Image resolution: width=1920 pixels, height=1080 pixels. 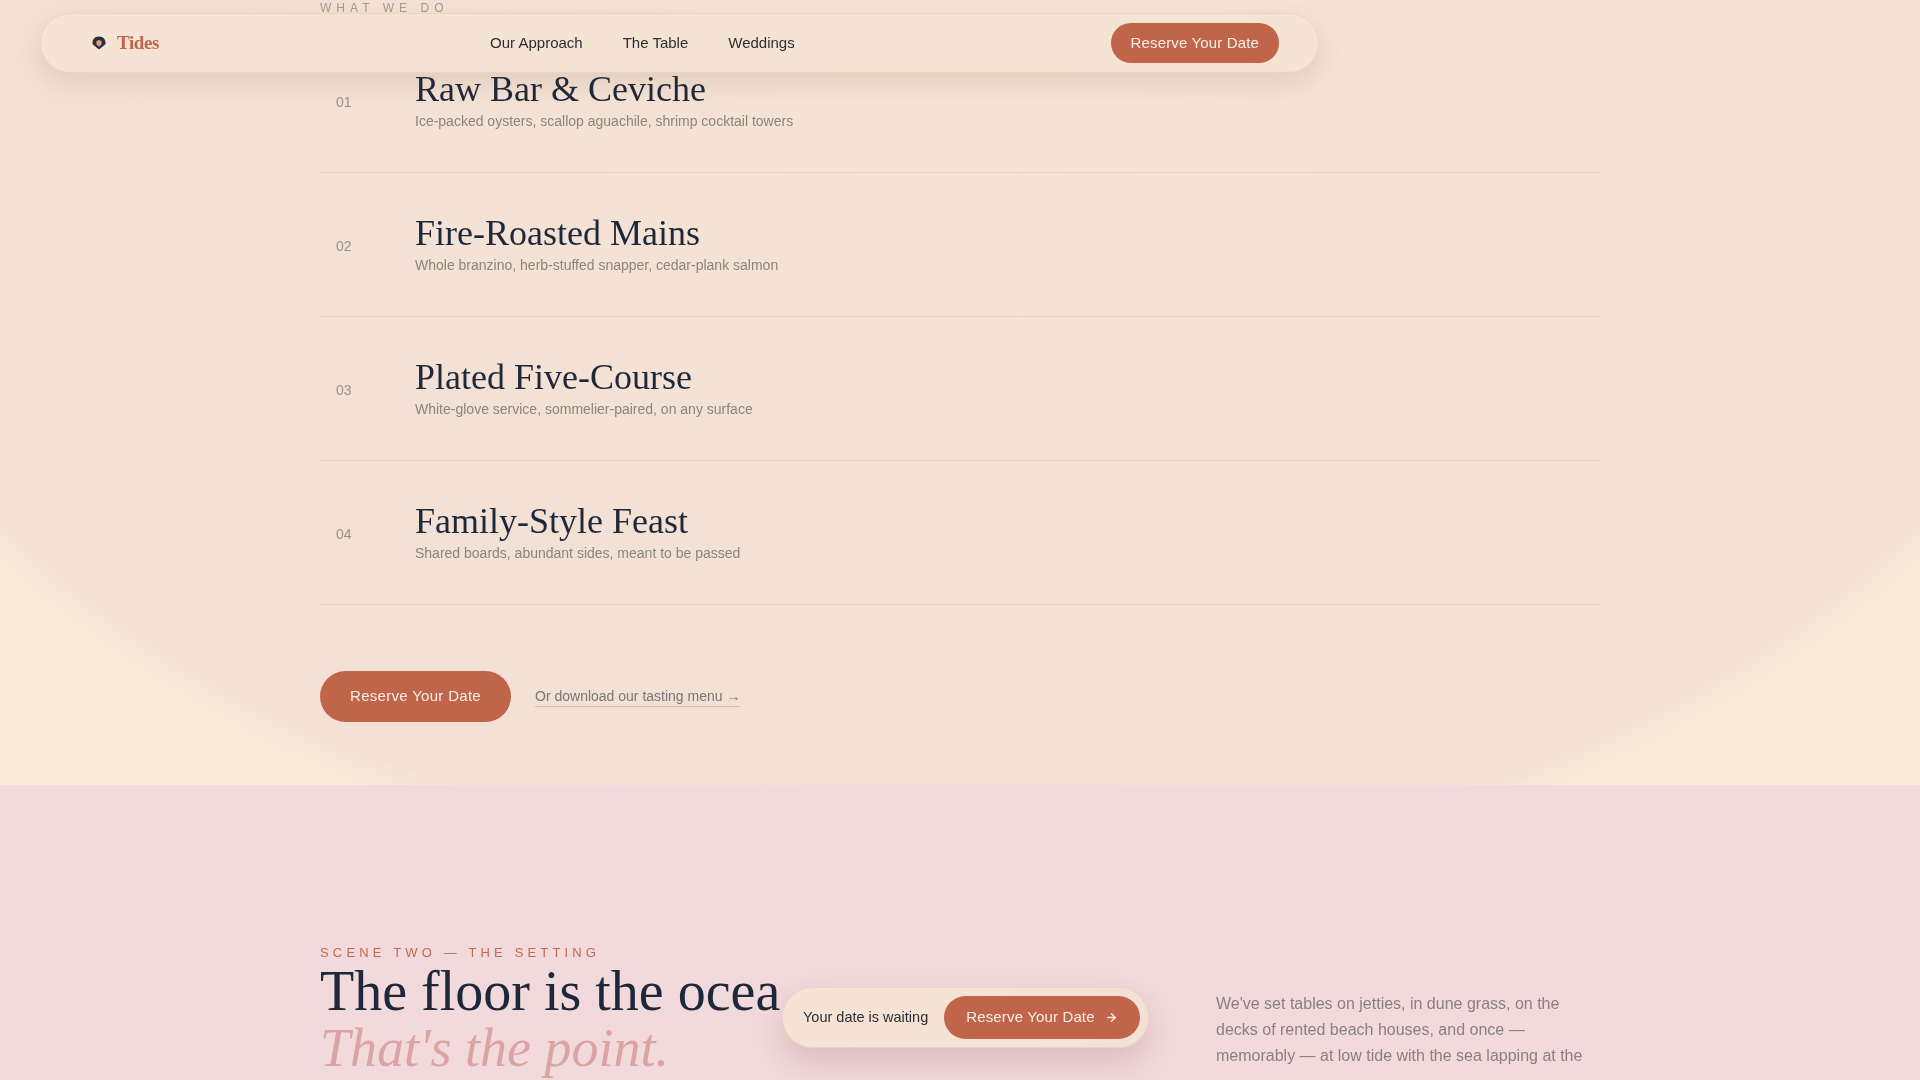 What do you see at coordinates (138, 43) in the screenshot?
I see `brand-logo: Tides` at bounding box center [138, 43].